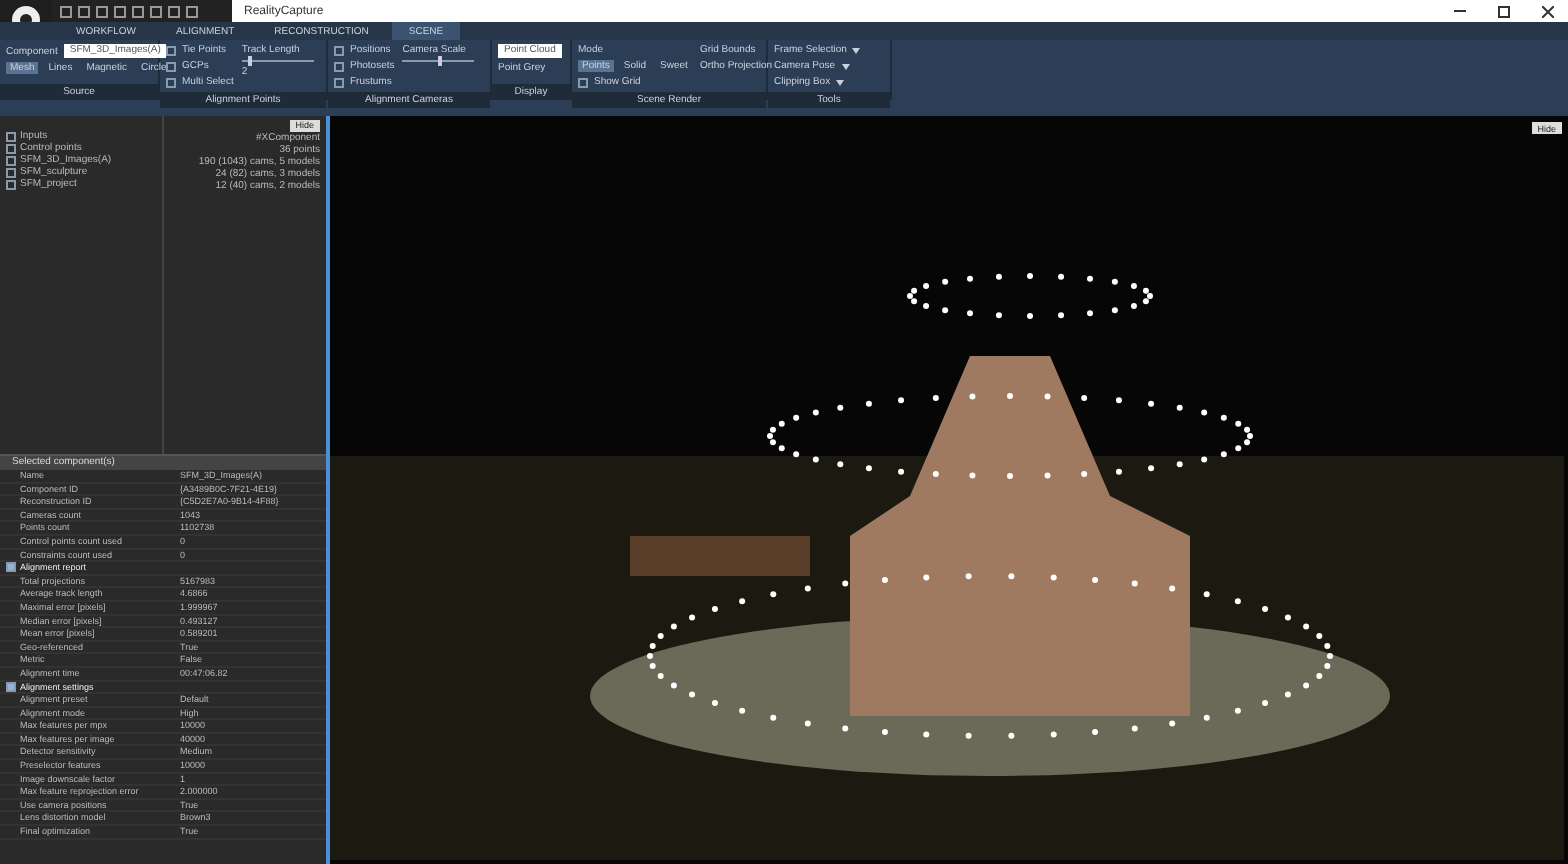  Describe the element at coordinates (1548, 11) in the screenshot. I see `close-icon` at that location.